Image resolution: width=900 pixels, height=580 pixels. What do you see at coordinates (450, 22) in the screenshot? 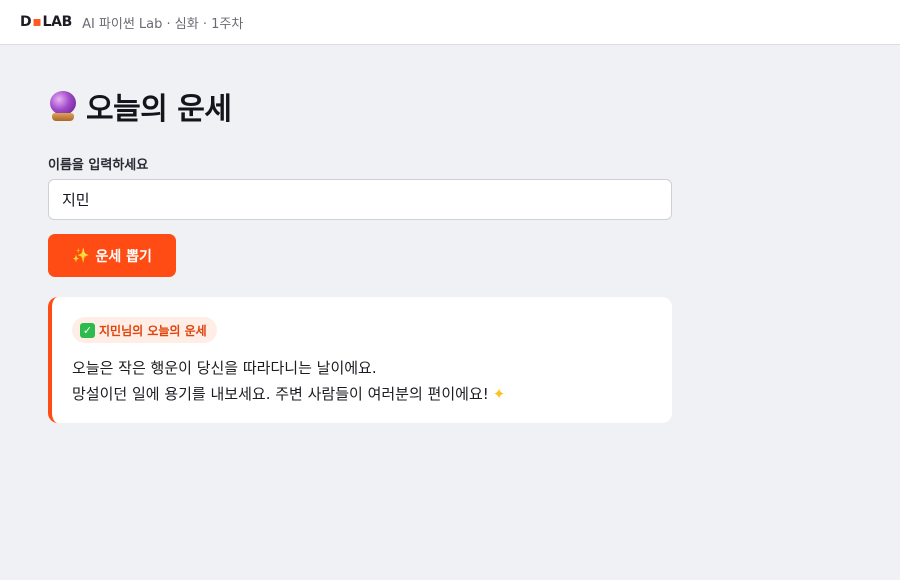
I see `top-bar: D ▪ LAB AI 파이썬 Lab · 심화 · 1주차` at bounding box center [450, 22].